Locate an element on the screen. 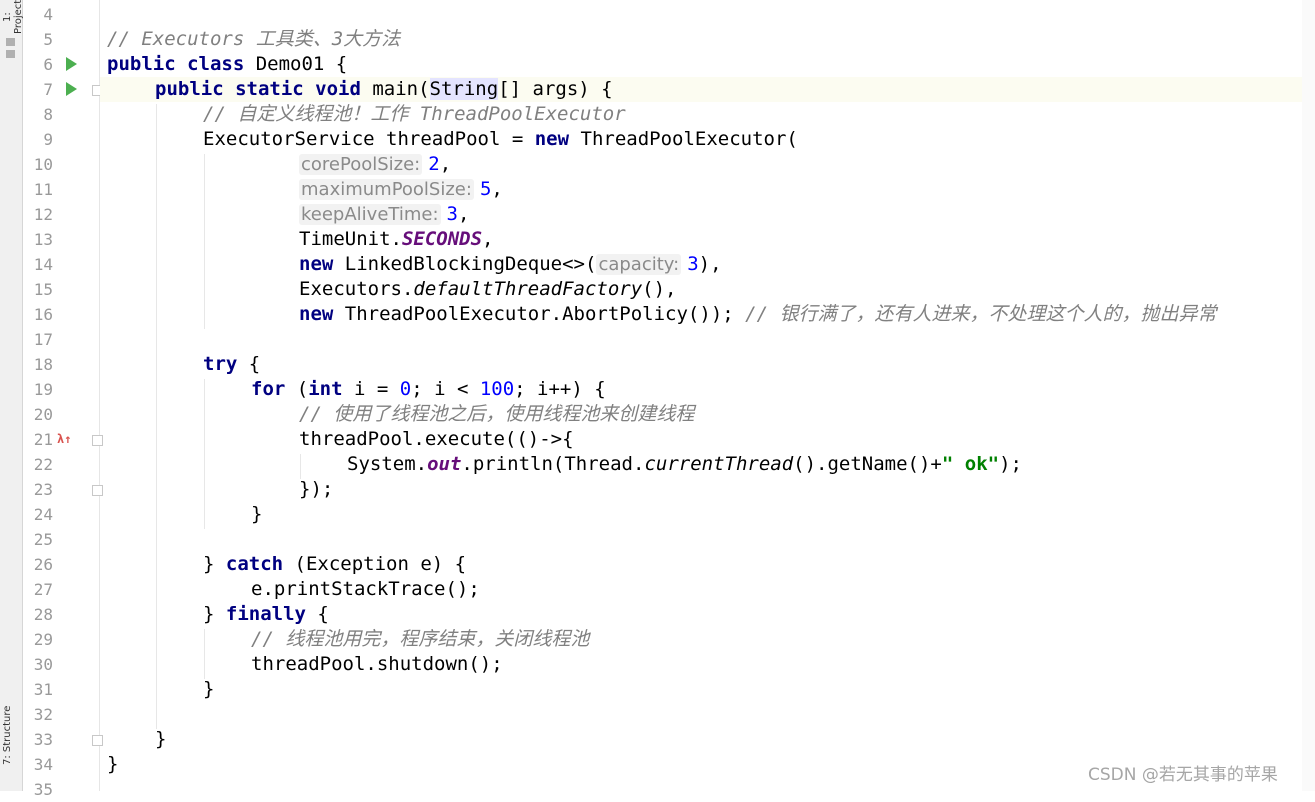 The width and height of the screenshot is (1315, 802). code-token: .println(Thread. is located at coordinates (553, 464).